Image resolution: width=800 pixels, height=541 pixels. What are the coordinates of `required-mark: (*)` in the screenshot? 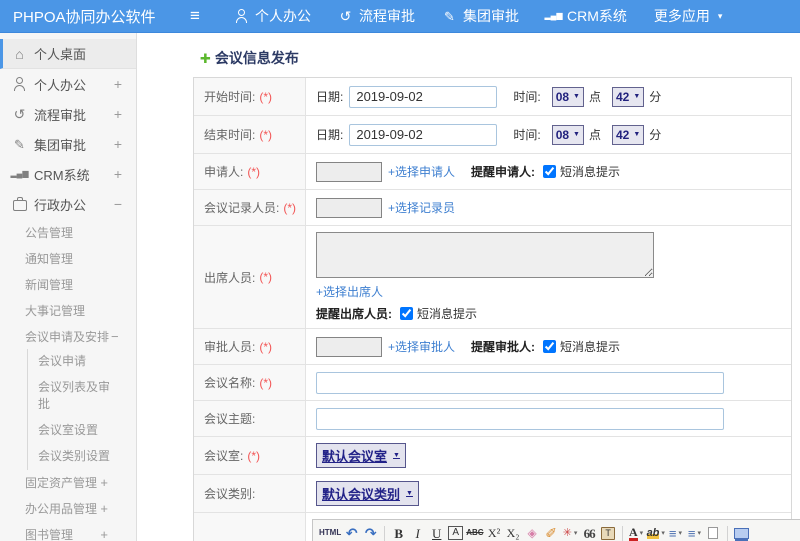 It's located at (266, 277).